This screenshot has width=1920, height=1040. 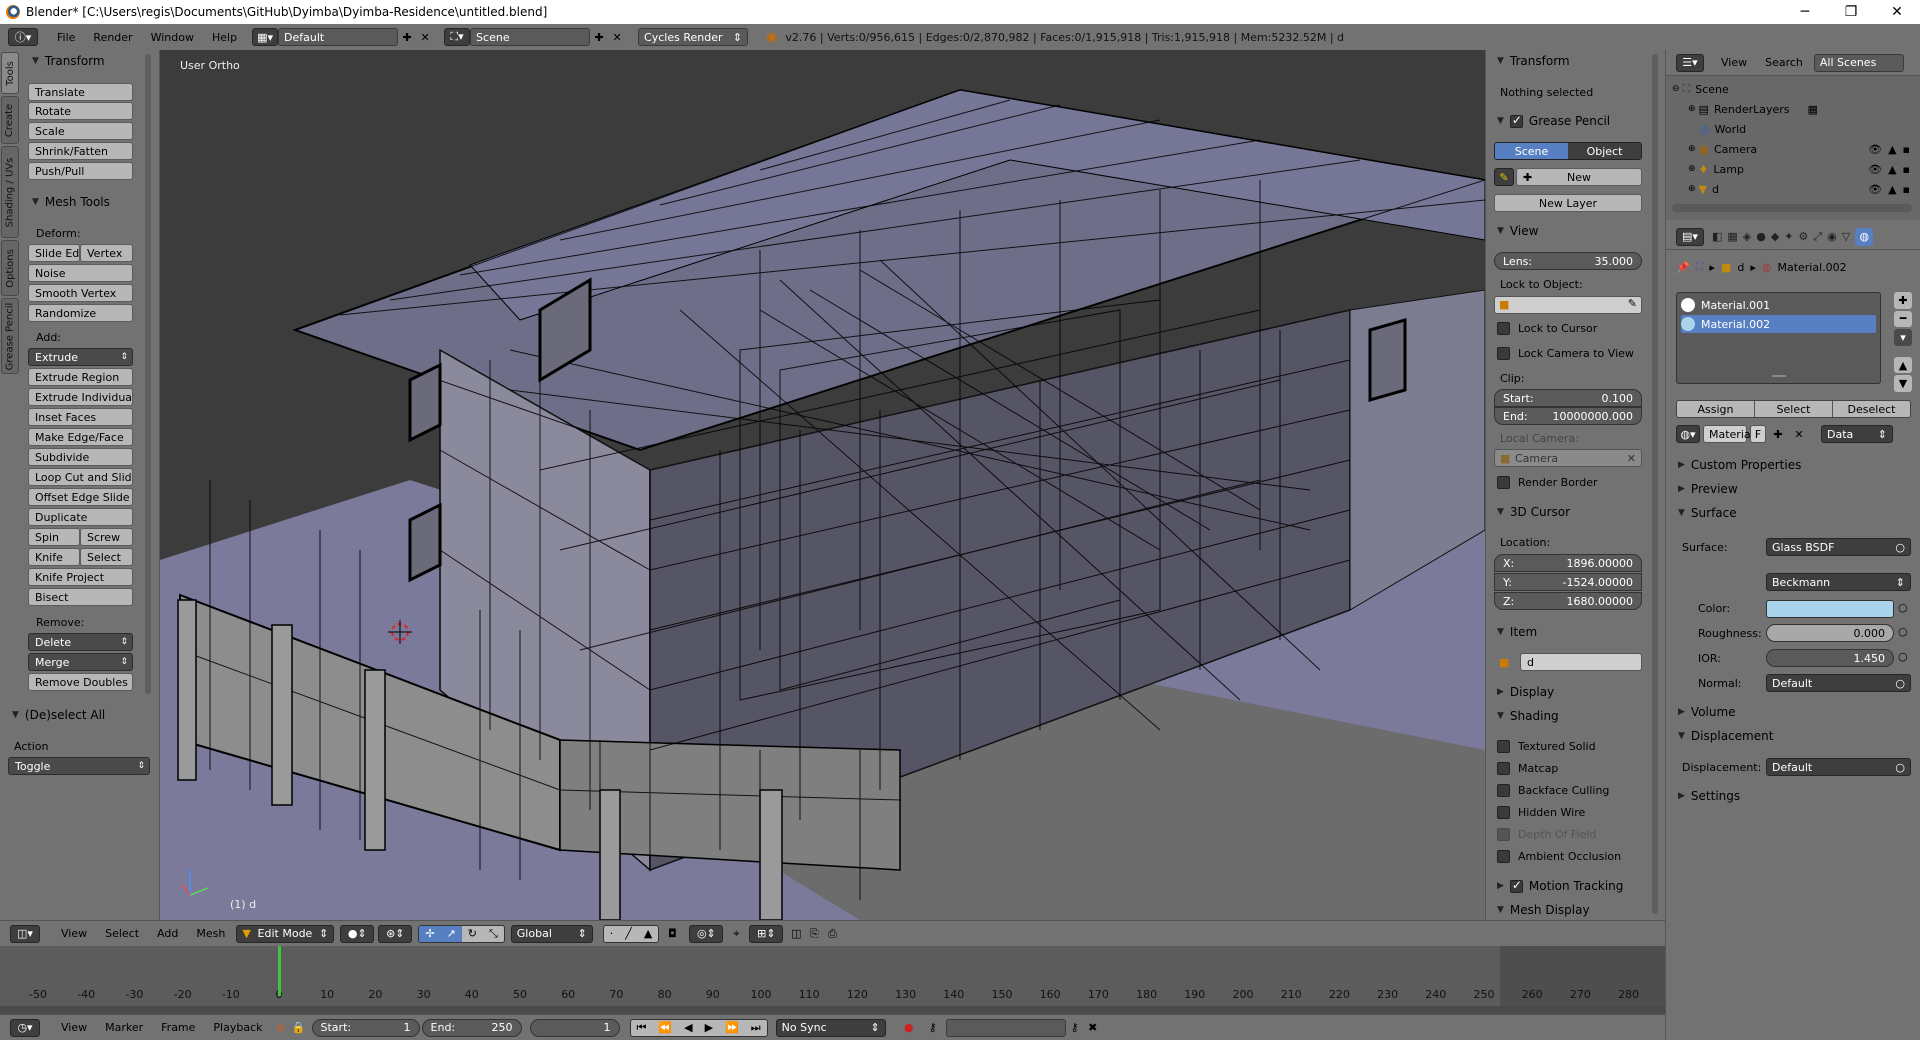 What do you see at coordinates (709, 1028) in the screenshot?
I see `play-icon: ▶` at bounding box center [709, 1028].